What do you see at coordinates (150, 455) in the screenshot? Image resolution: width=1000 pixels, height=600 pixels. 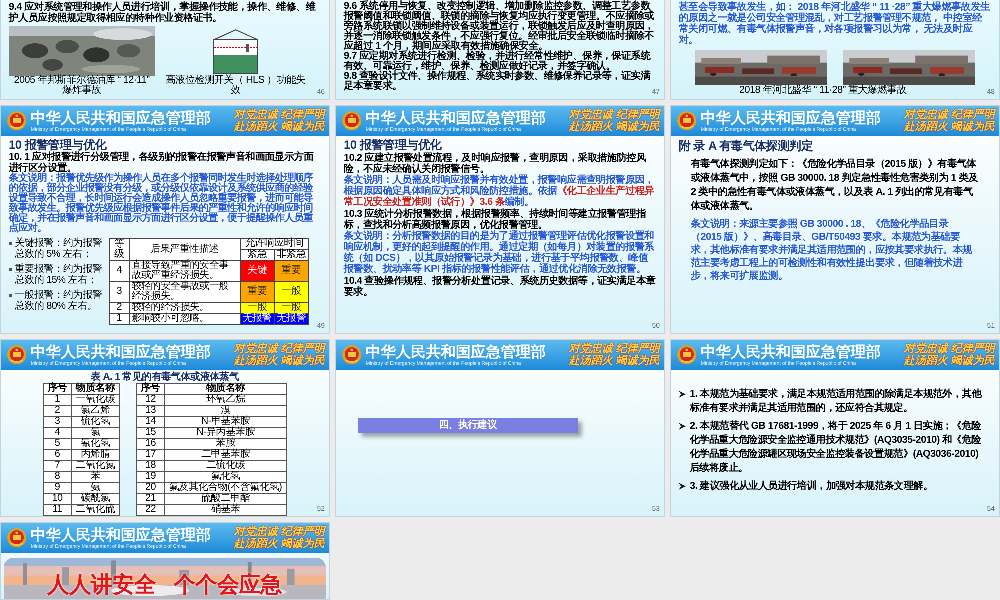 I see `table-cell: 17` at bounding box center [150, 455].